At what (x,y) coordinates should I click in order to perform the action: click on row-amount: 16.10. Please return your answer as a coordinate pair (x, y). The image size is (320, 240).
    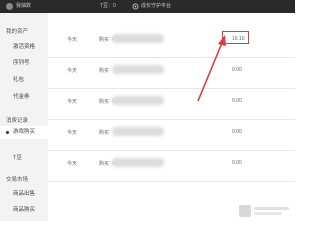
    Looking at the image, I should click on (238, 39).